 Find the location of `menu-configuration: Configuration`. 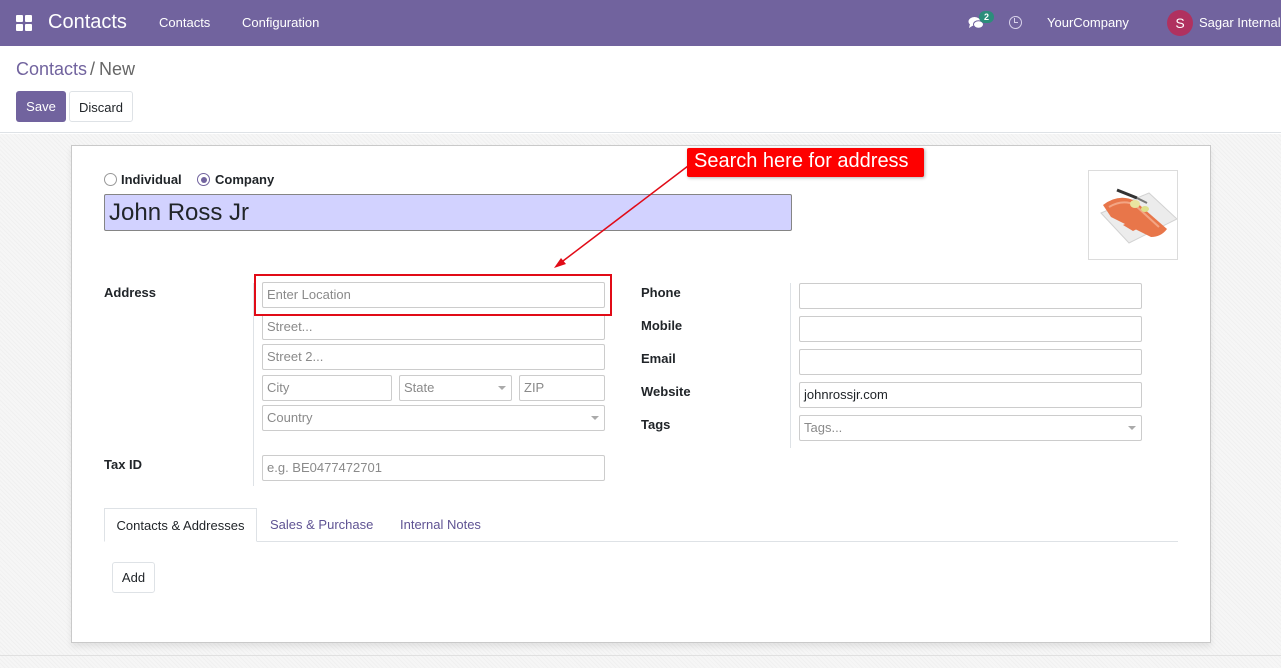

menu-configuration: Configuration is located at coordinates (280, 22).